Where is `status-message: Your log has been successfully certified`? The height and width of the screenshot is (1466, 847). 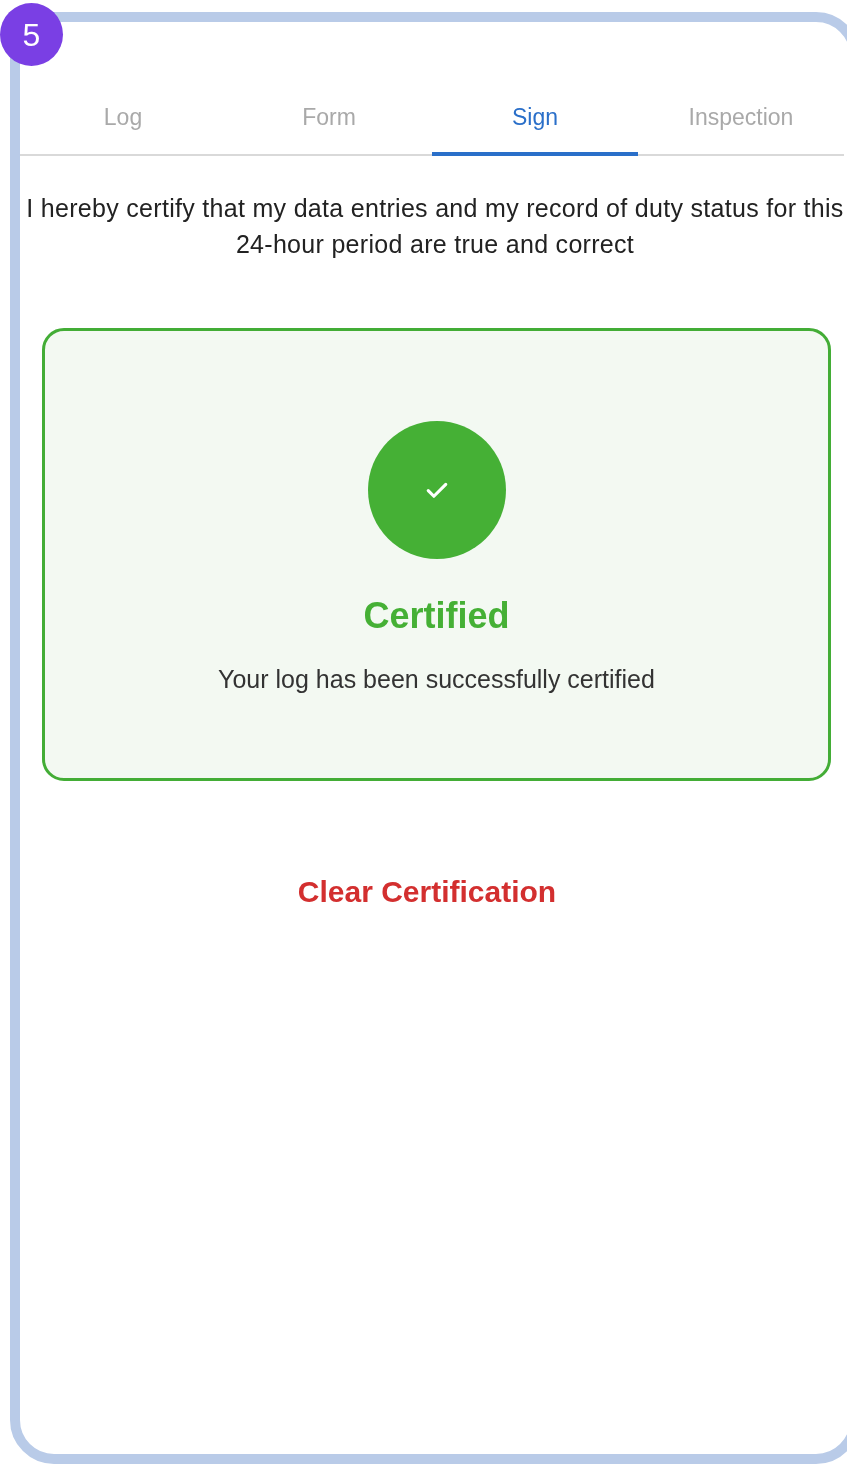
status-message: Your log has been successfully certified is located at coordinates (436, 679).